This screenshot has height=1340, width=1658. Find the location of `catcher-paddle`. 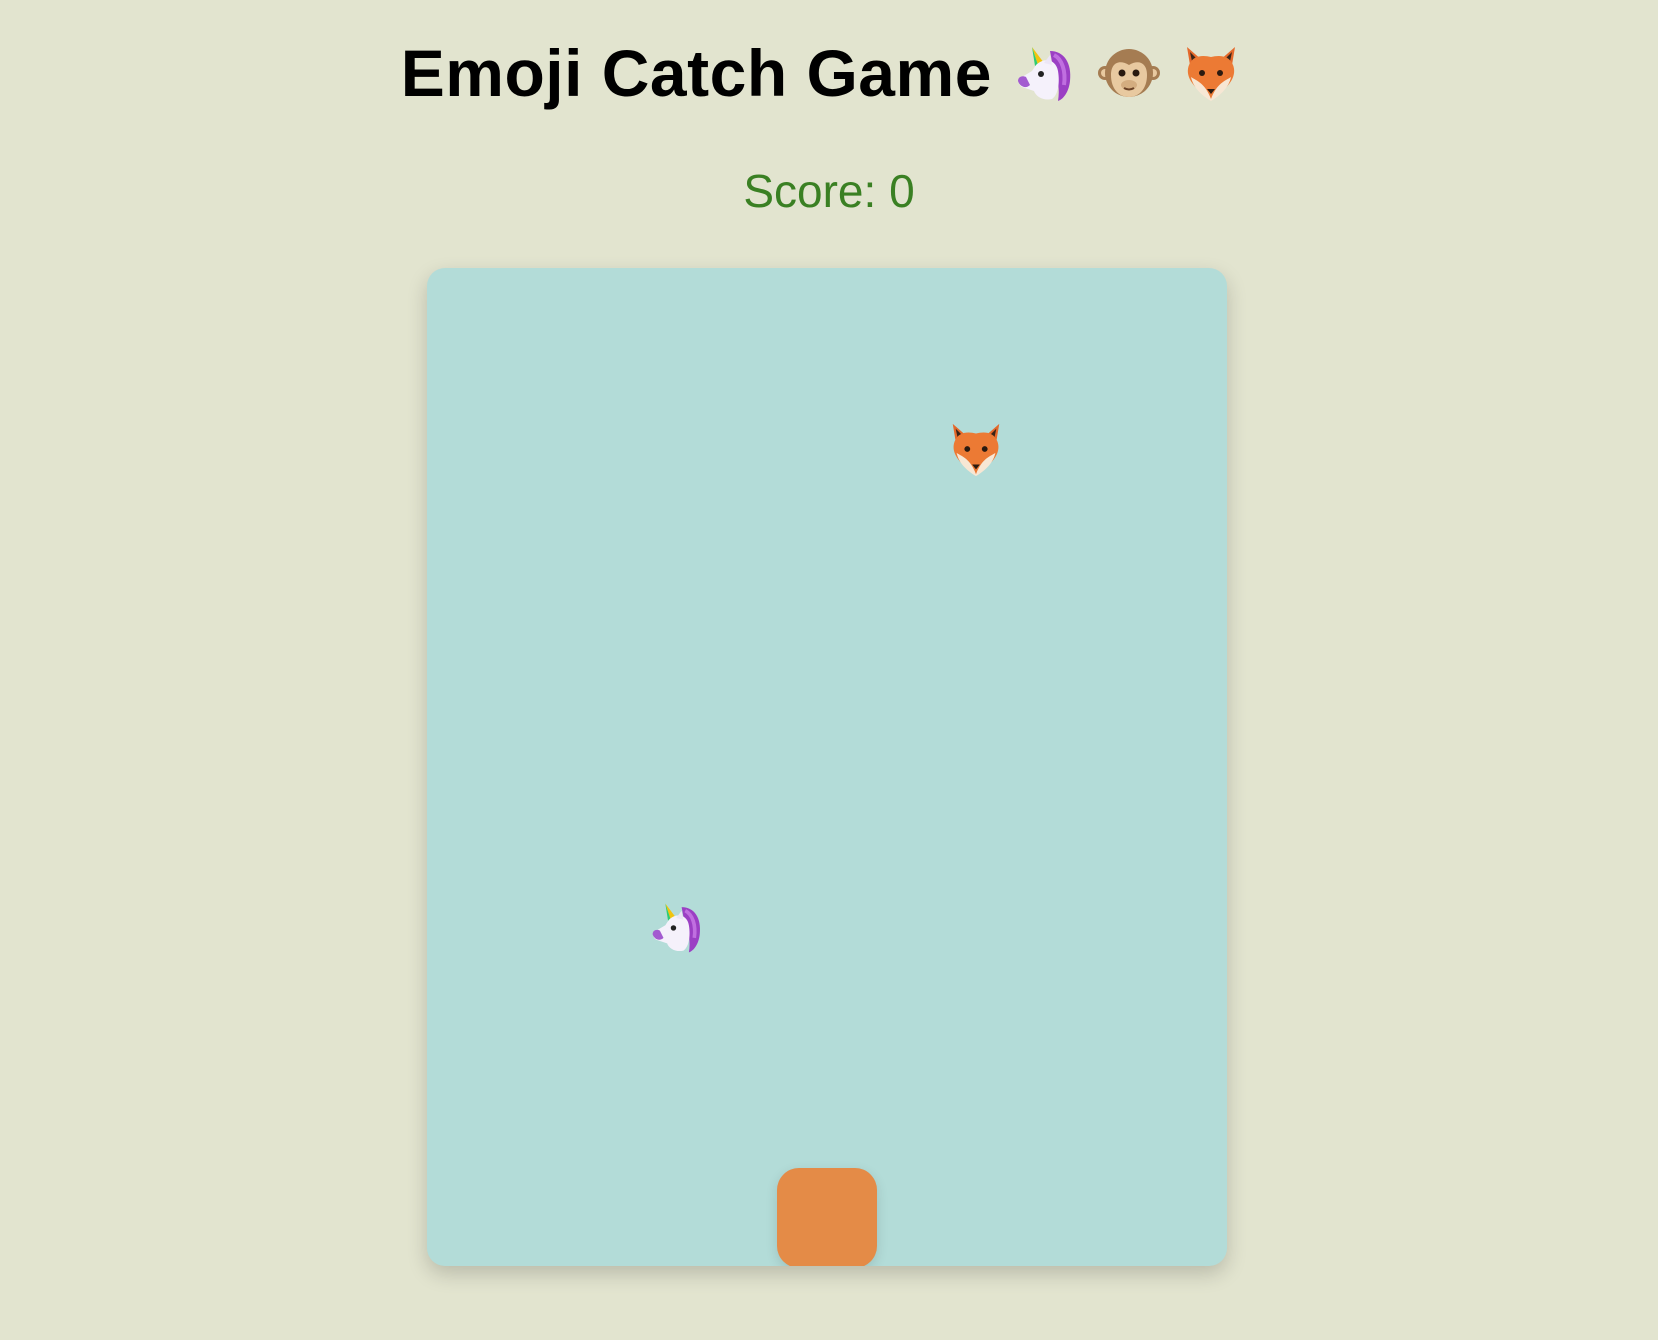

catcher-paddle is located at coordinates (827, 1217).